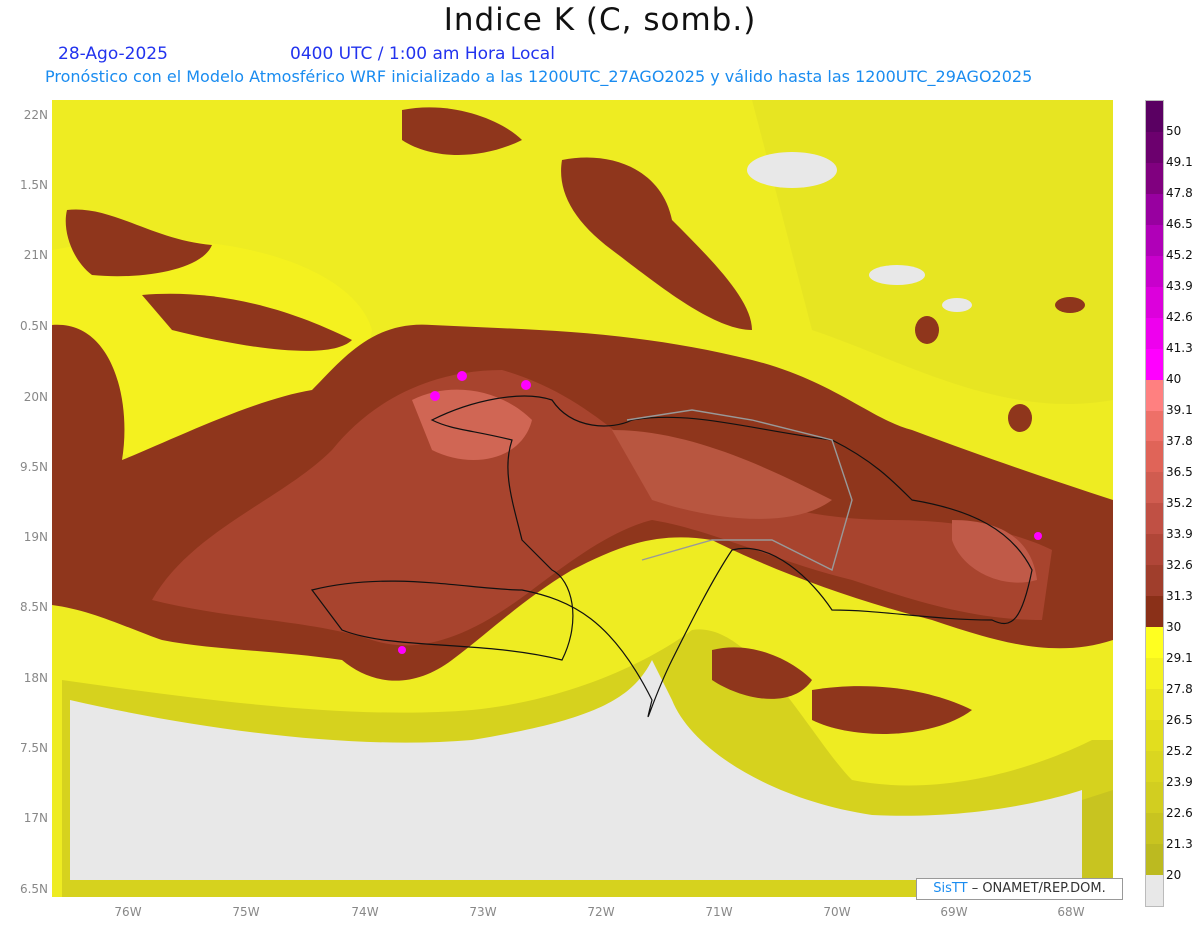 The height and width of the screenshot is (927, 1200). What do you see at coordinates (1179, 162) in the screenshot?
I see `legend-label: 49.1` at bounding box center [1179, 162].